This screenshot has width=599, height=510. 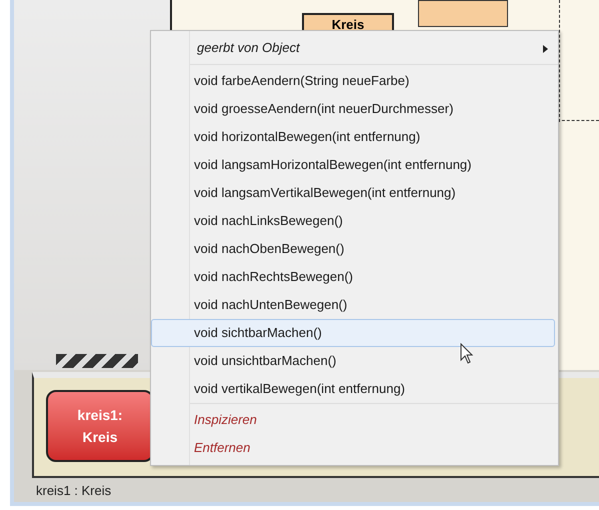 I want to click on menu-item: void farbeAendern(String neueFarbe), so click(x=353, y=81).